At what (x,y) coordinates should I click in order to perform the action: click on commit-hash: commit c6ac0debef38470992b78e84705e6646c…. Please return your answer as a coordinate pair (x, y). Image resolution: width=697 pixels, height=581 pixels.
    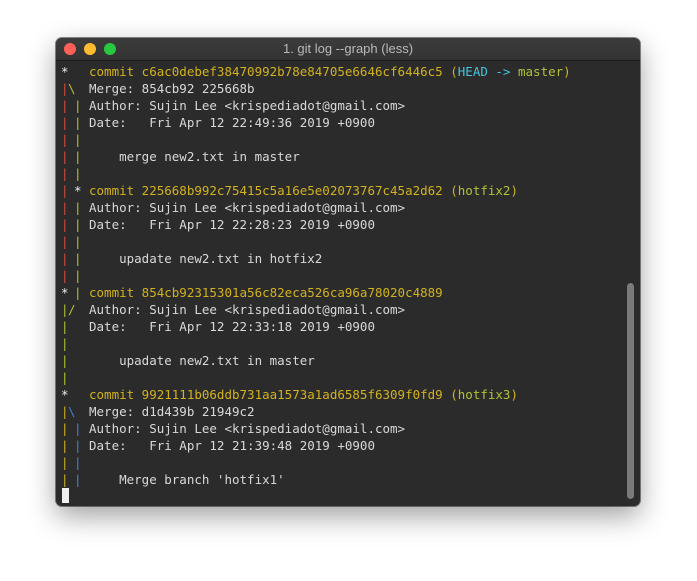
    Looking at the image, I should click on (266, 71).